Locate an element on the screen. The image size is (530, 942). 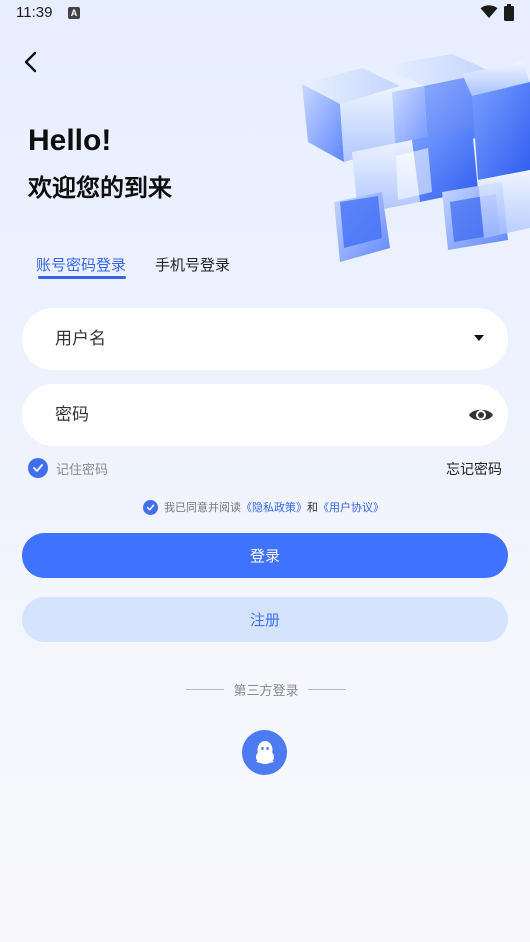
eye-icon is located at coordinates (481, 415).